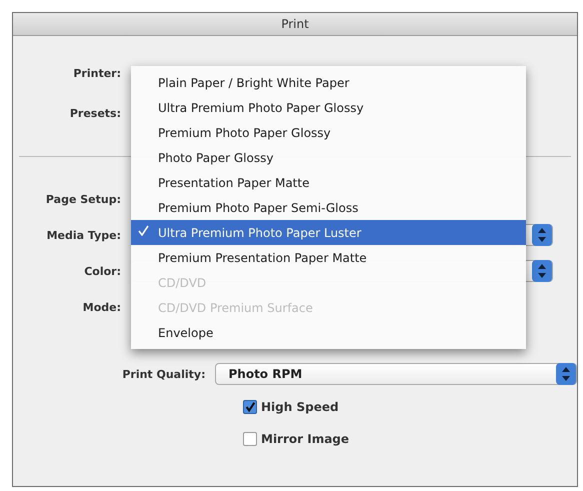  Describe the element at coordinates (328, 157) in the screenshot. I see `menu-item: Photo Paper Glossy` at that location.